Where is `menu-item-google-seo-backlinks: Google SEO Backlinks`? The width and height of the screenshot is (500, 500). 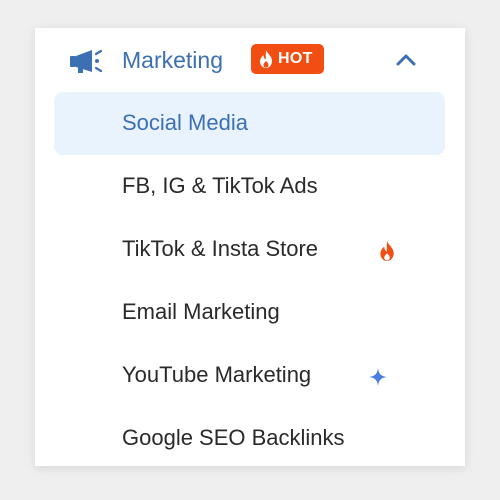 menu-item-google-seo-backlinks: Google SEO Backlinks is located at coordinates (249, 438).